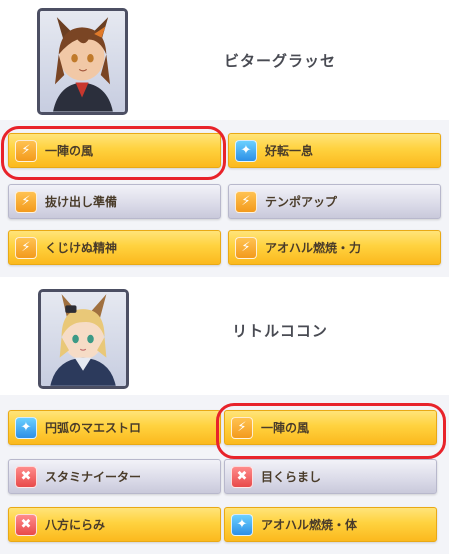 This screenshot has width=449, height=554. Describe the element at coordinates (93, 428) in the screenshot. I see `skill-label: 円弧のマエストロ` at that location.